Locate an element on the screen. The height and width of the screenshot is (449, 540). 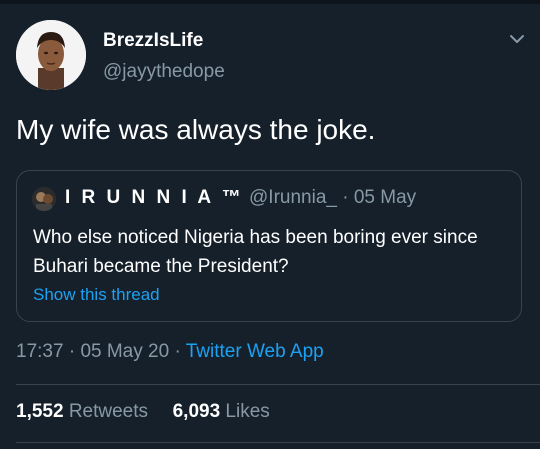
user-avatar-icon is located at coordinates (51, 55).